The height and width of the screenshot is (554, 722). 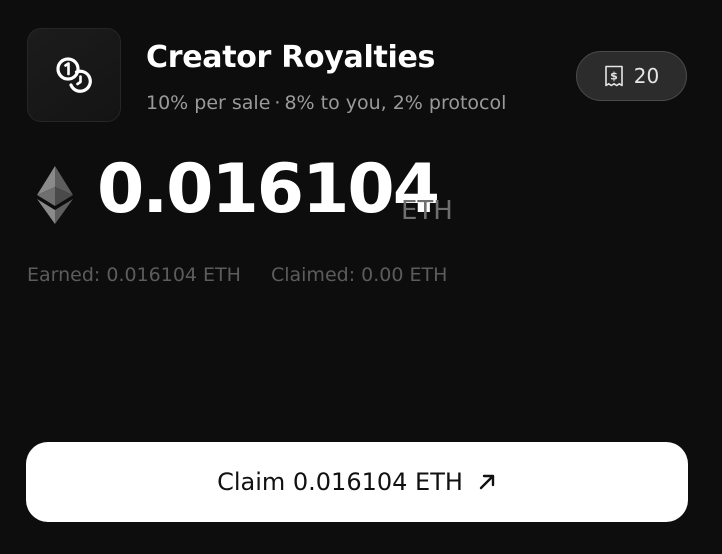 I want to click on claimed-total: Claimed: 0.00 ETH, so click(x=359, y=275).